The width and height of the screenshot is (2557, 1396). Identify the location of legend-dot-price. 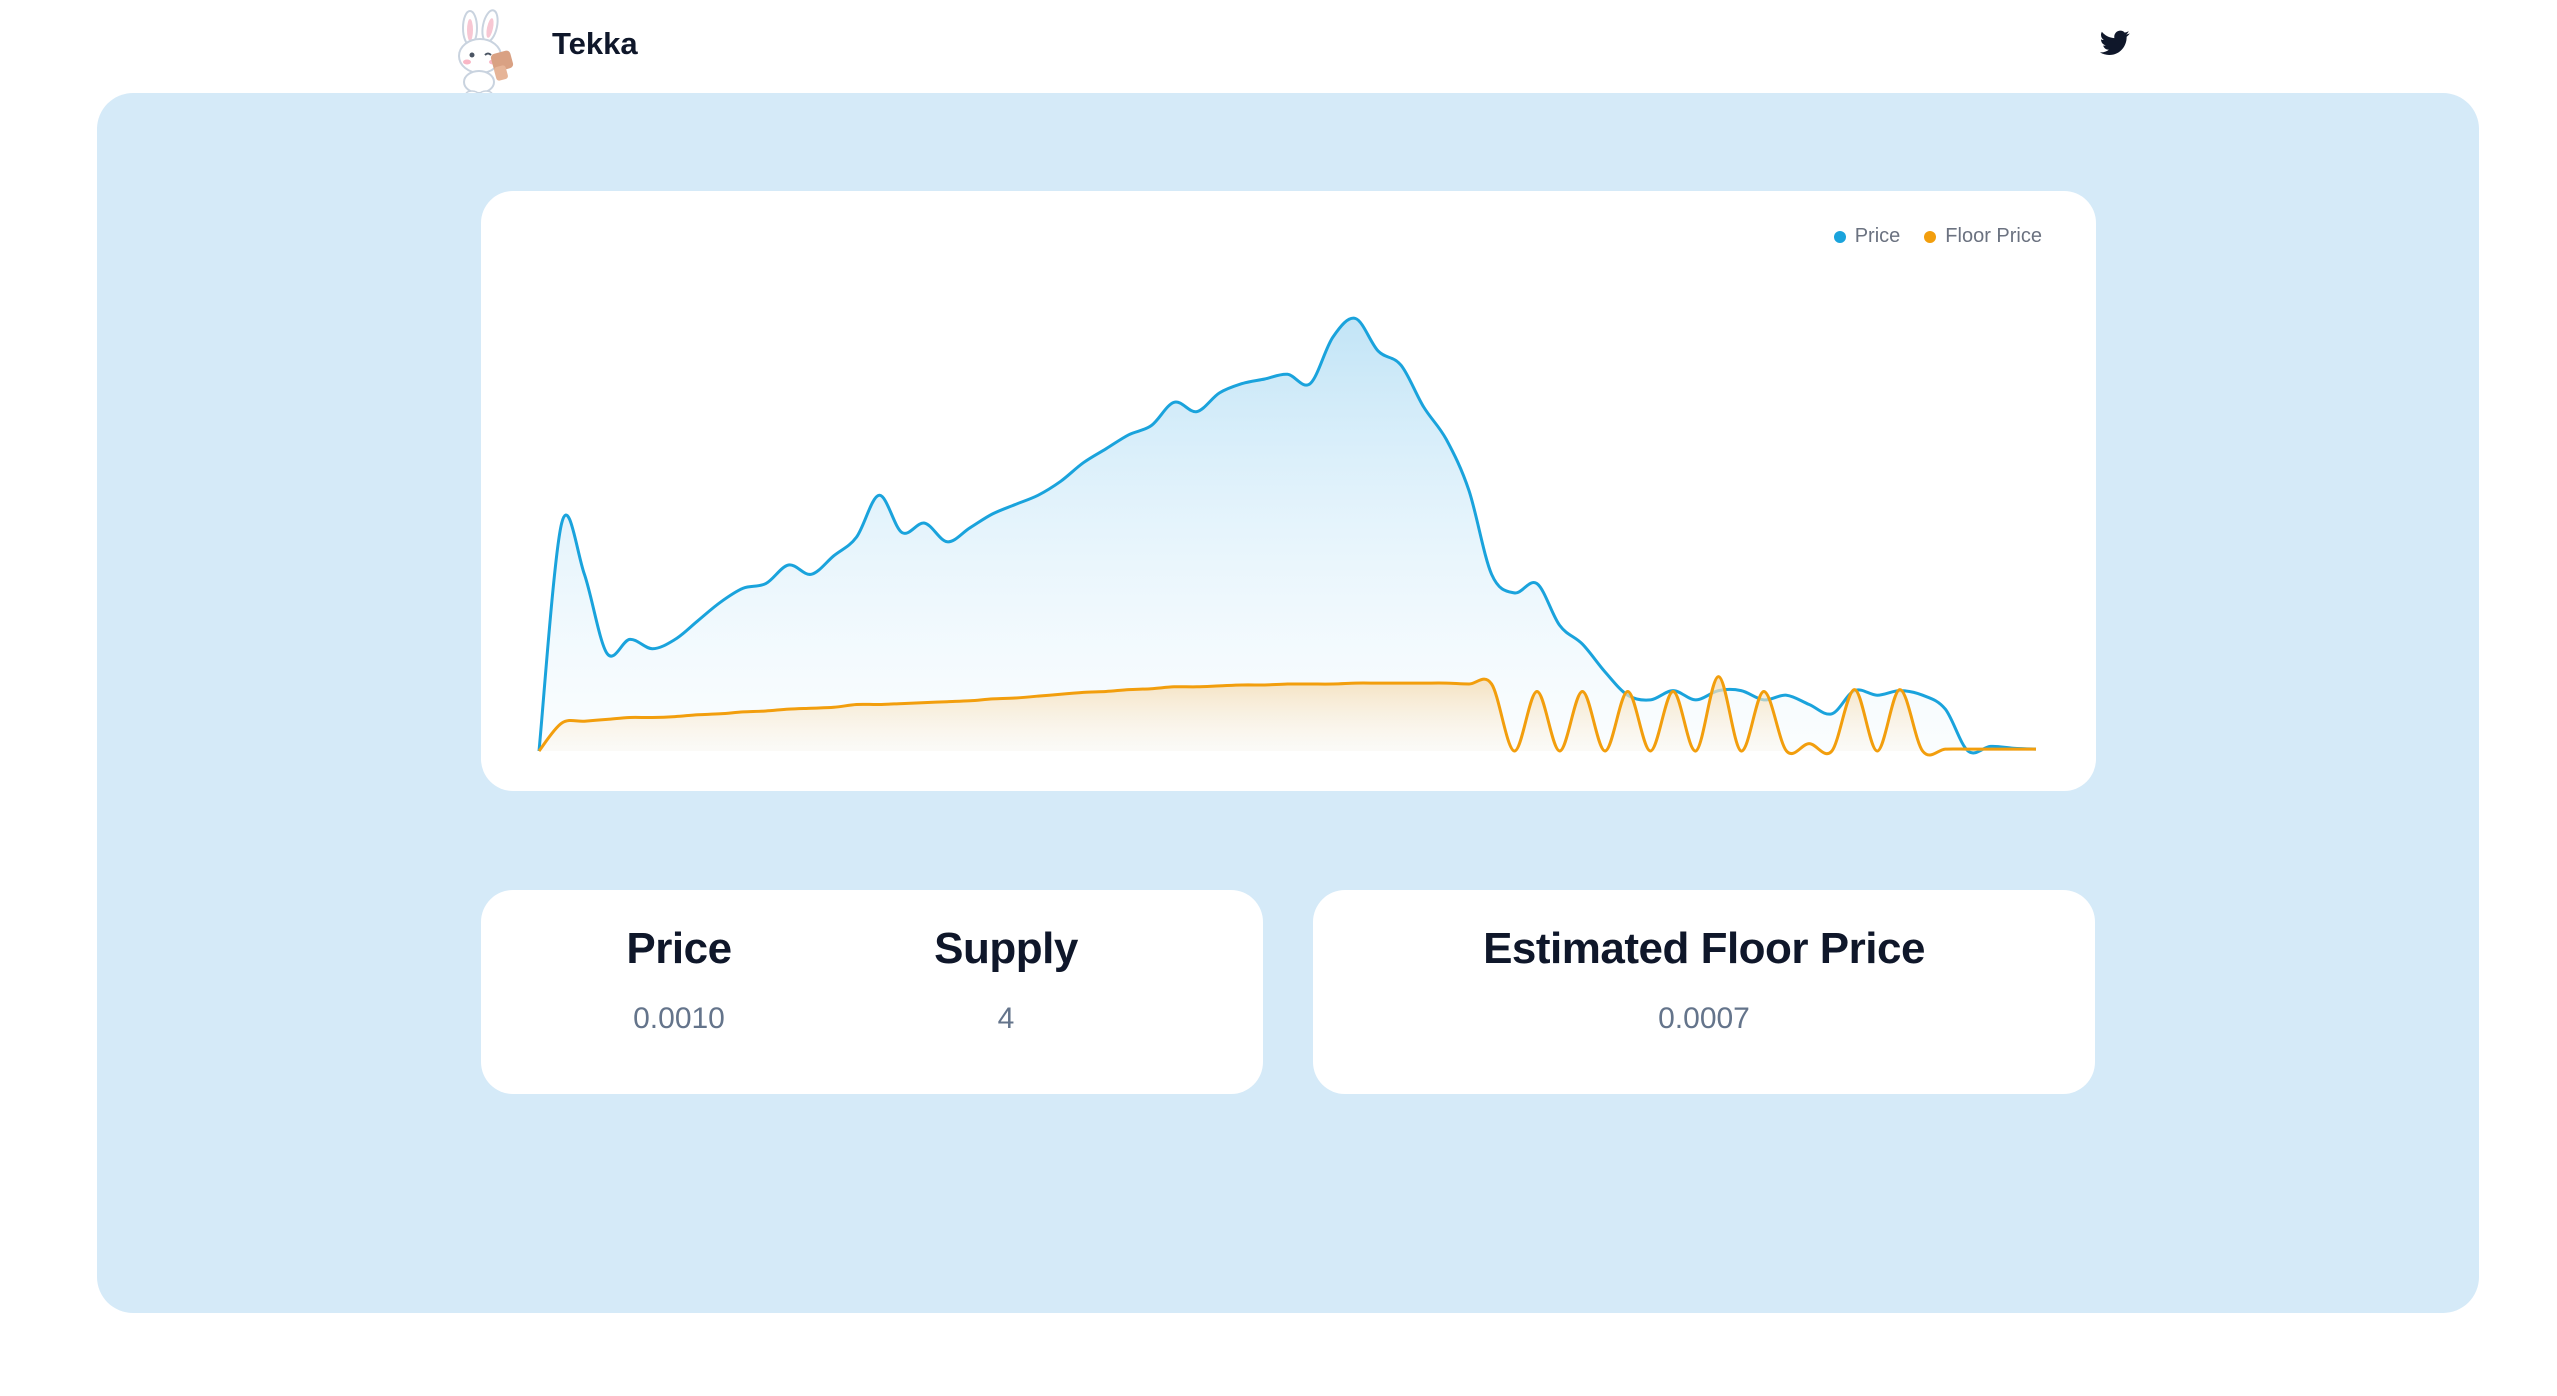
(1839, 236).